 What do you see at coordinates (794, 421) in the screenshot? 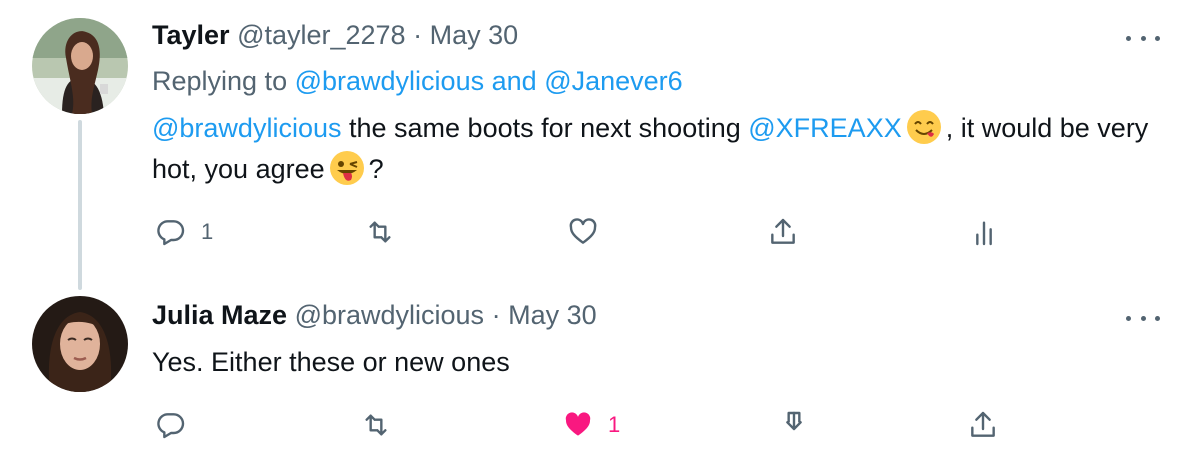
I see `download-icon` at bounding box center [794, 421].